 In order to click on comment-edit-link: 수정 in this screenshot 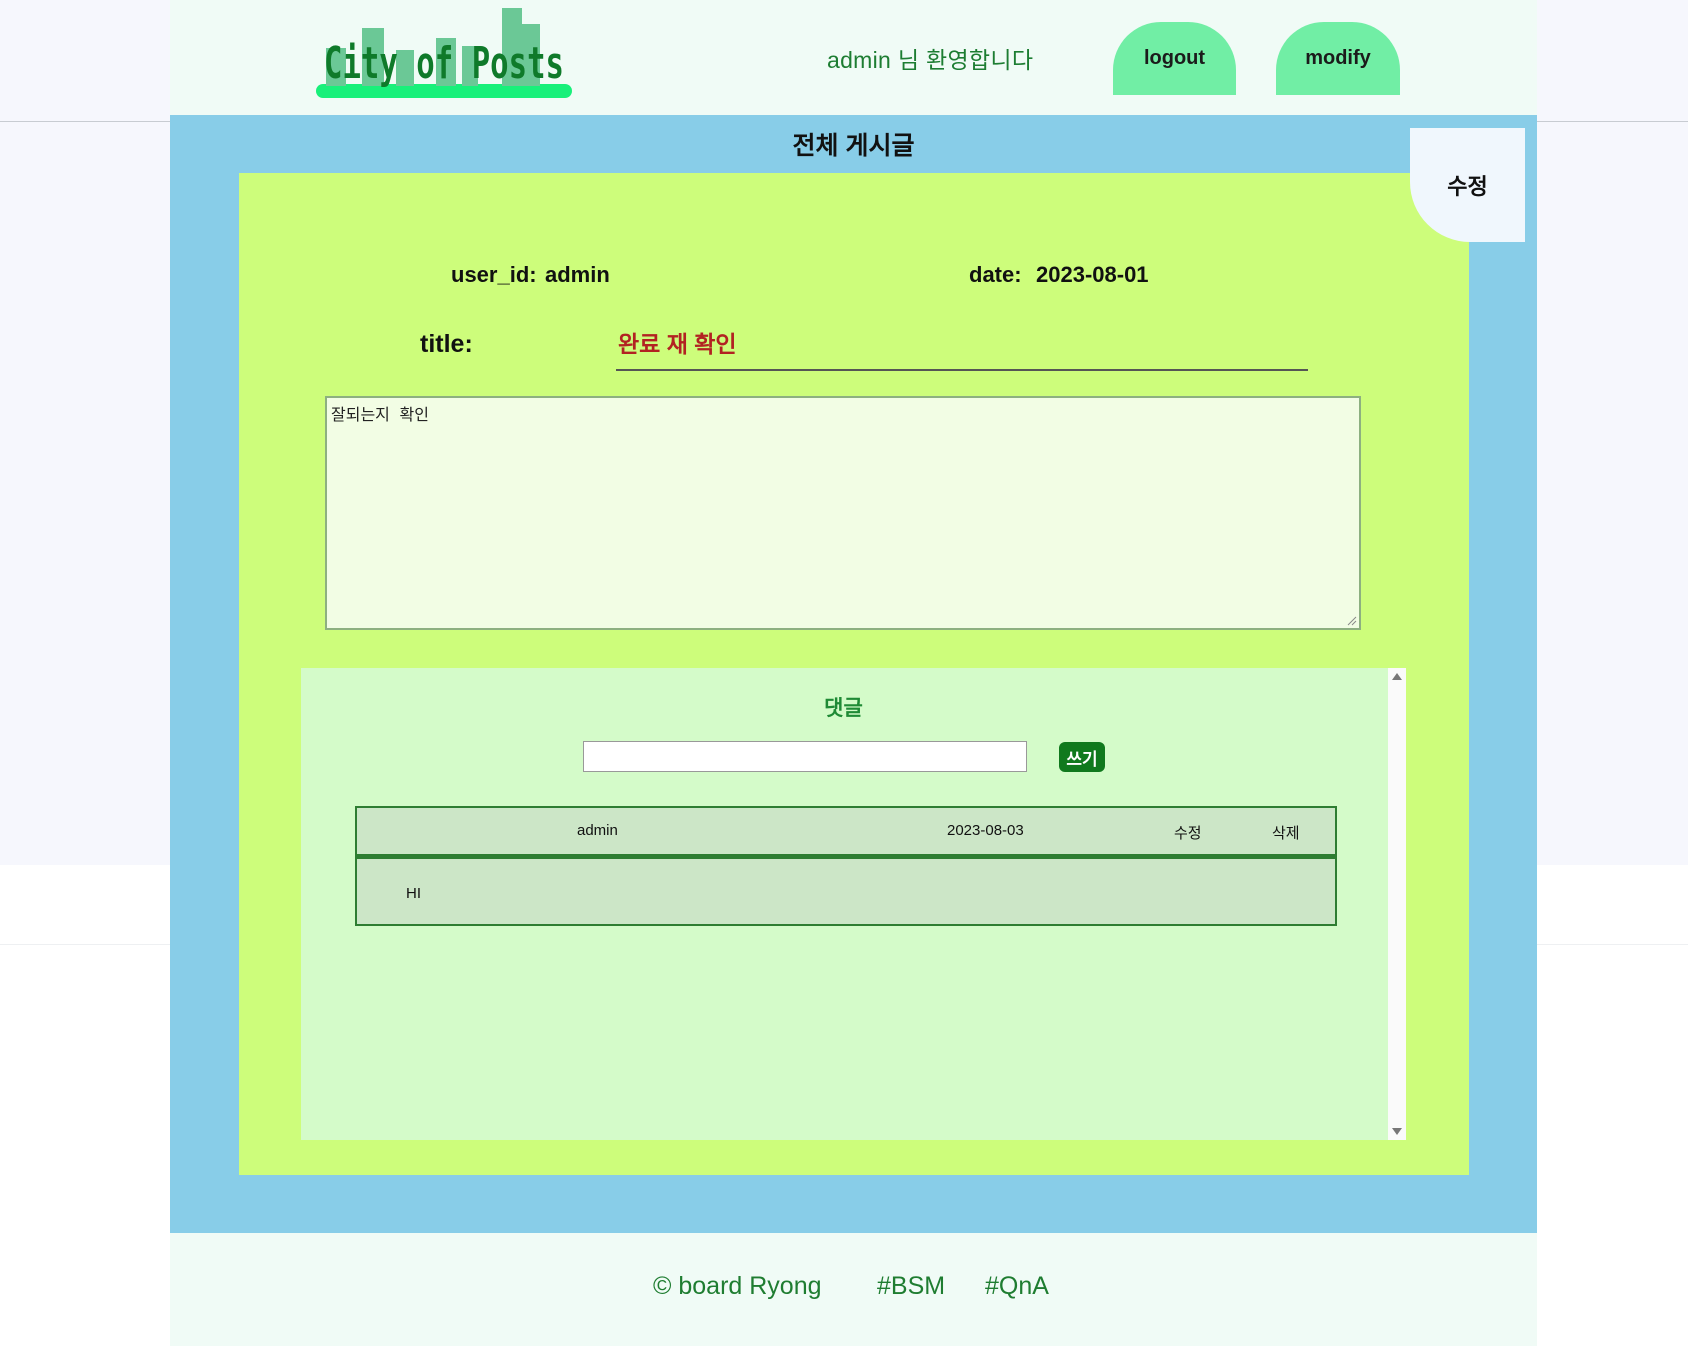, I will do `click(1188, 832)`.